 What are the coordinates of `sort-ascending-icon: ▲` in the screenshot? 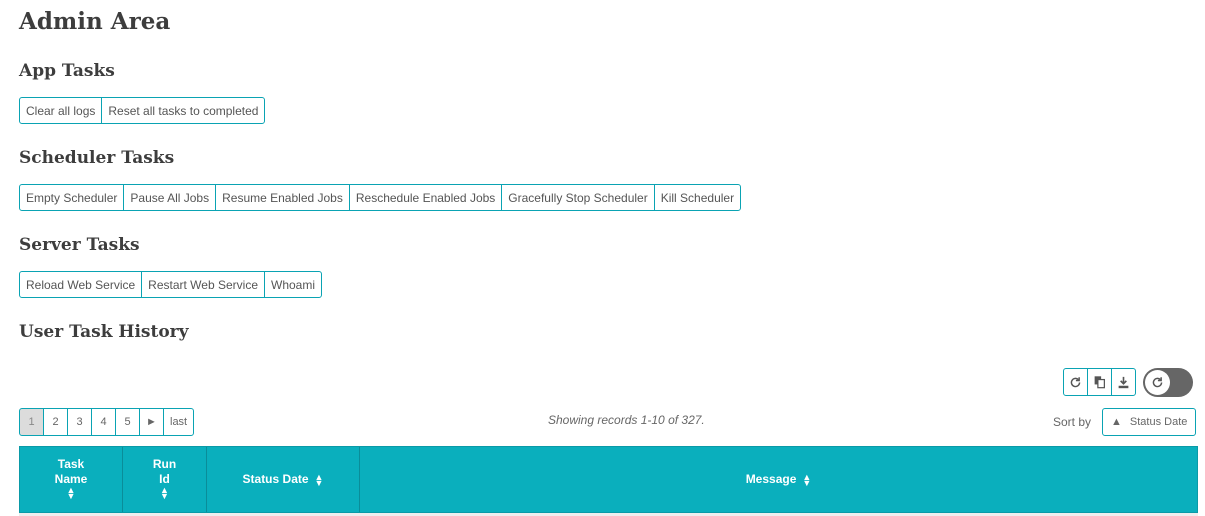 It's located at (1116, 422).